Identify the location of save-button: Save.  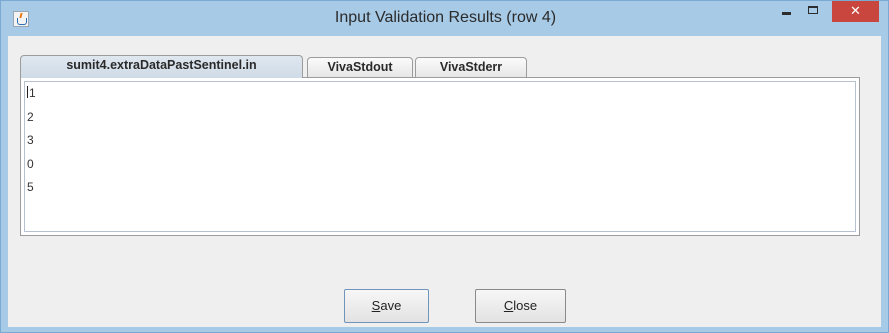
(386, 306).